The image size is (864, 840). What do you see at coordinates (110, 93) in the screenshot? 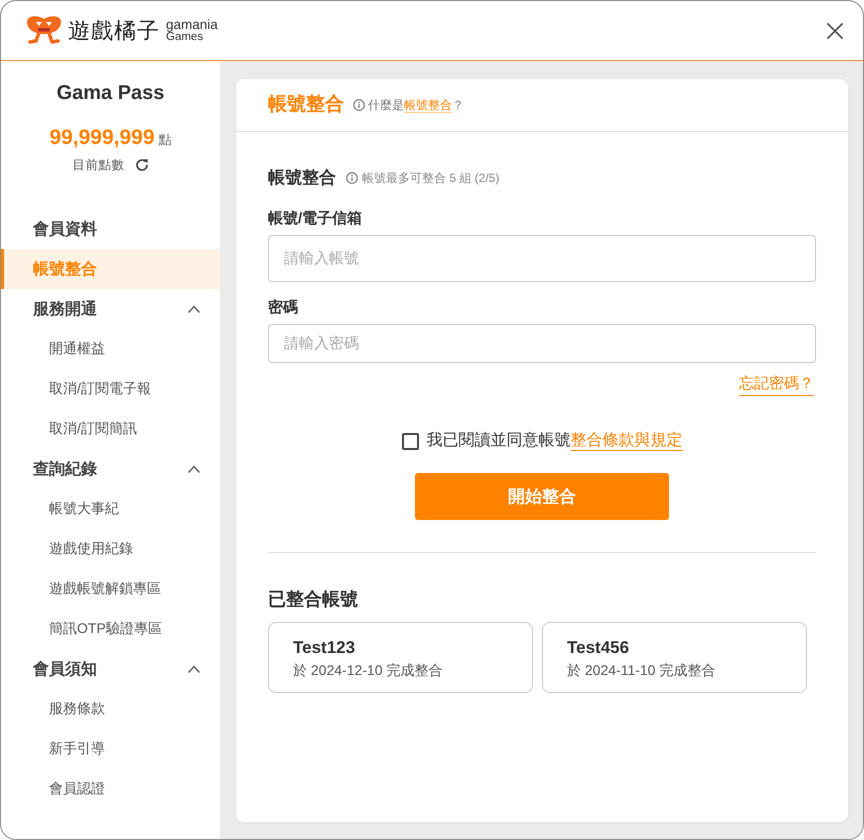
I see `sidebar-title: Gama Pass` at bounding box center [110, 93].